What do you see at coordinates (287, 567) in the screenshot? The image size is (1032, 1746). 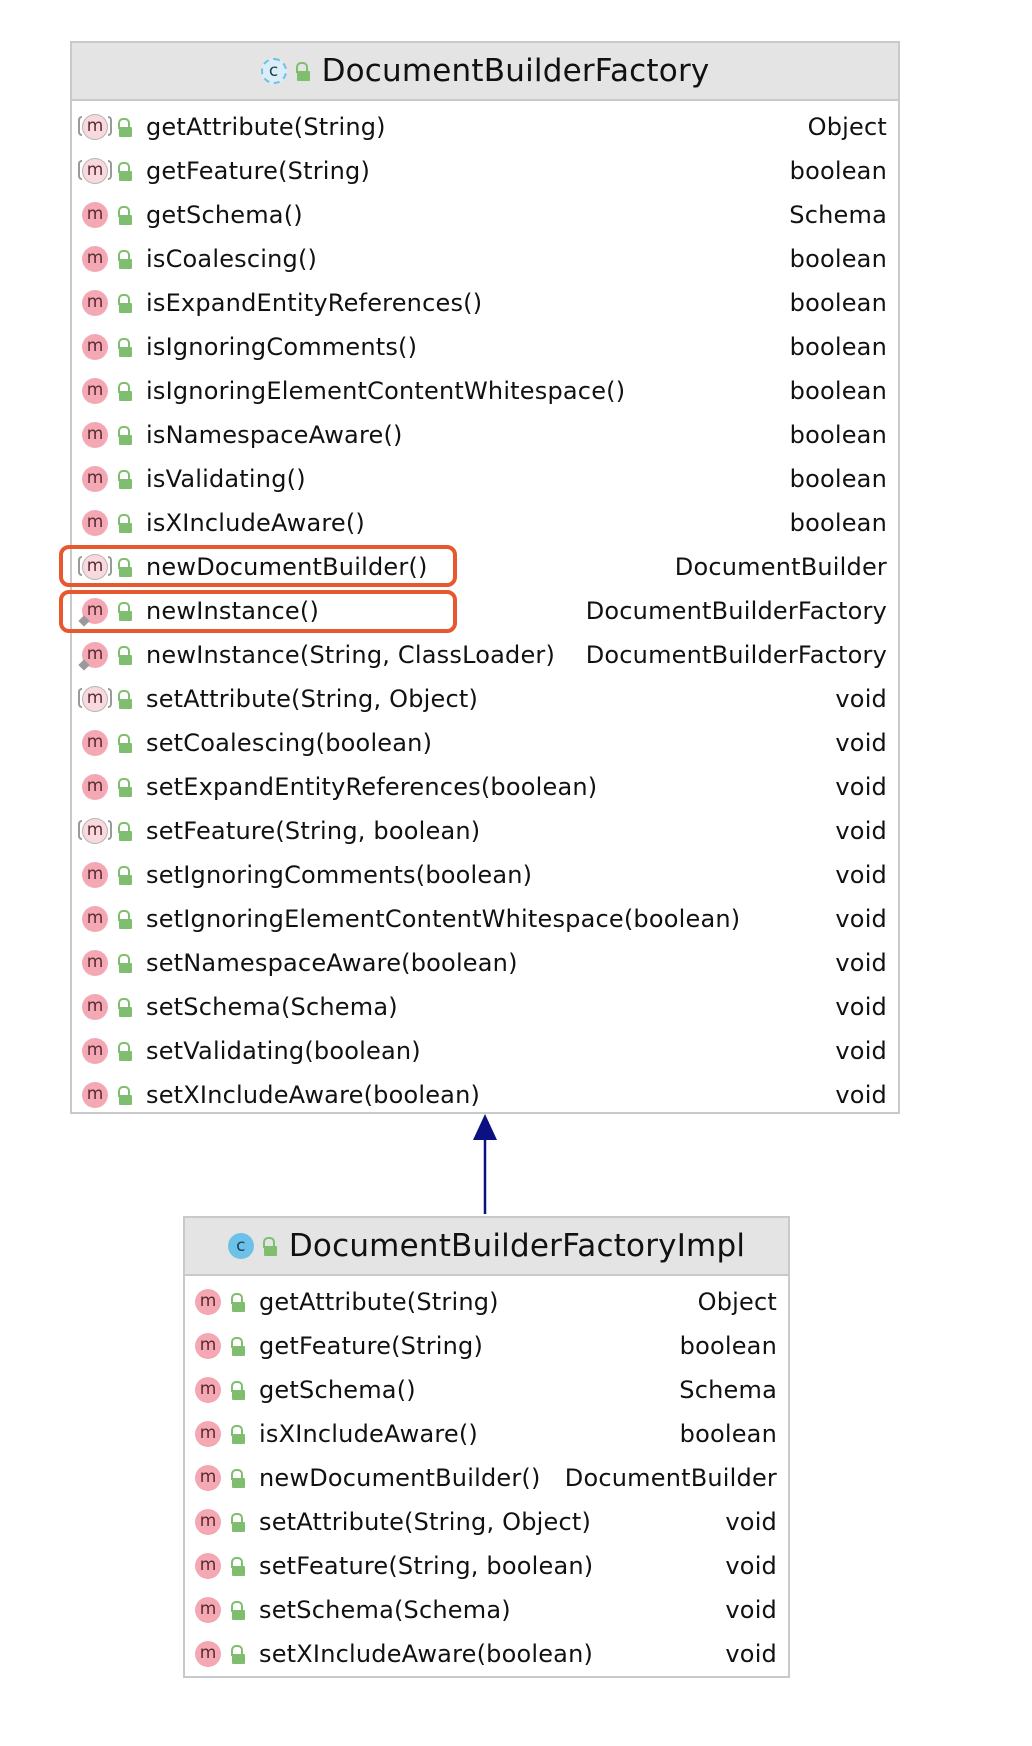 I see `method-name: newDocumentBuilder()` at bounding box center [287, 567].